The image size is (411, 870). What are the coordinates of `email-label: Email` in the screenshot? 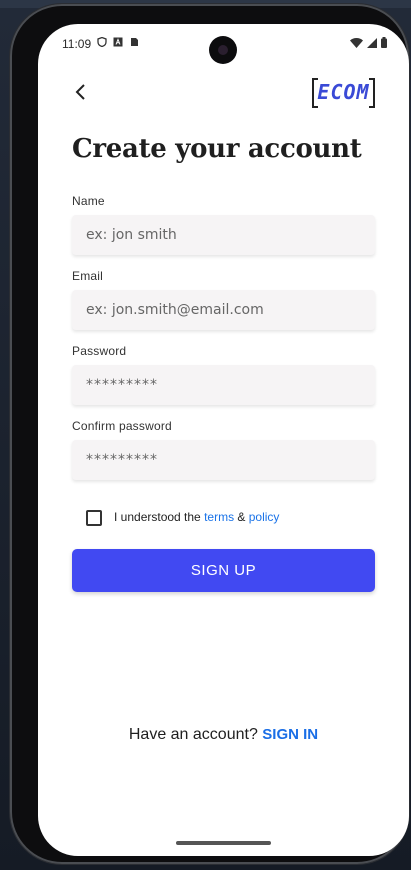 It's located at (88, 276).